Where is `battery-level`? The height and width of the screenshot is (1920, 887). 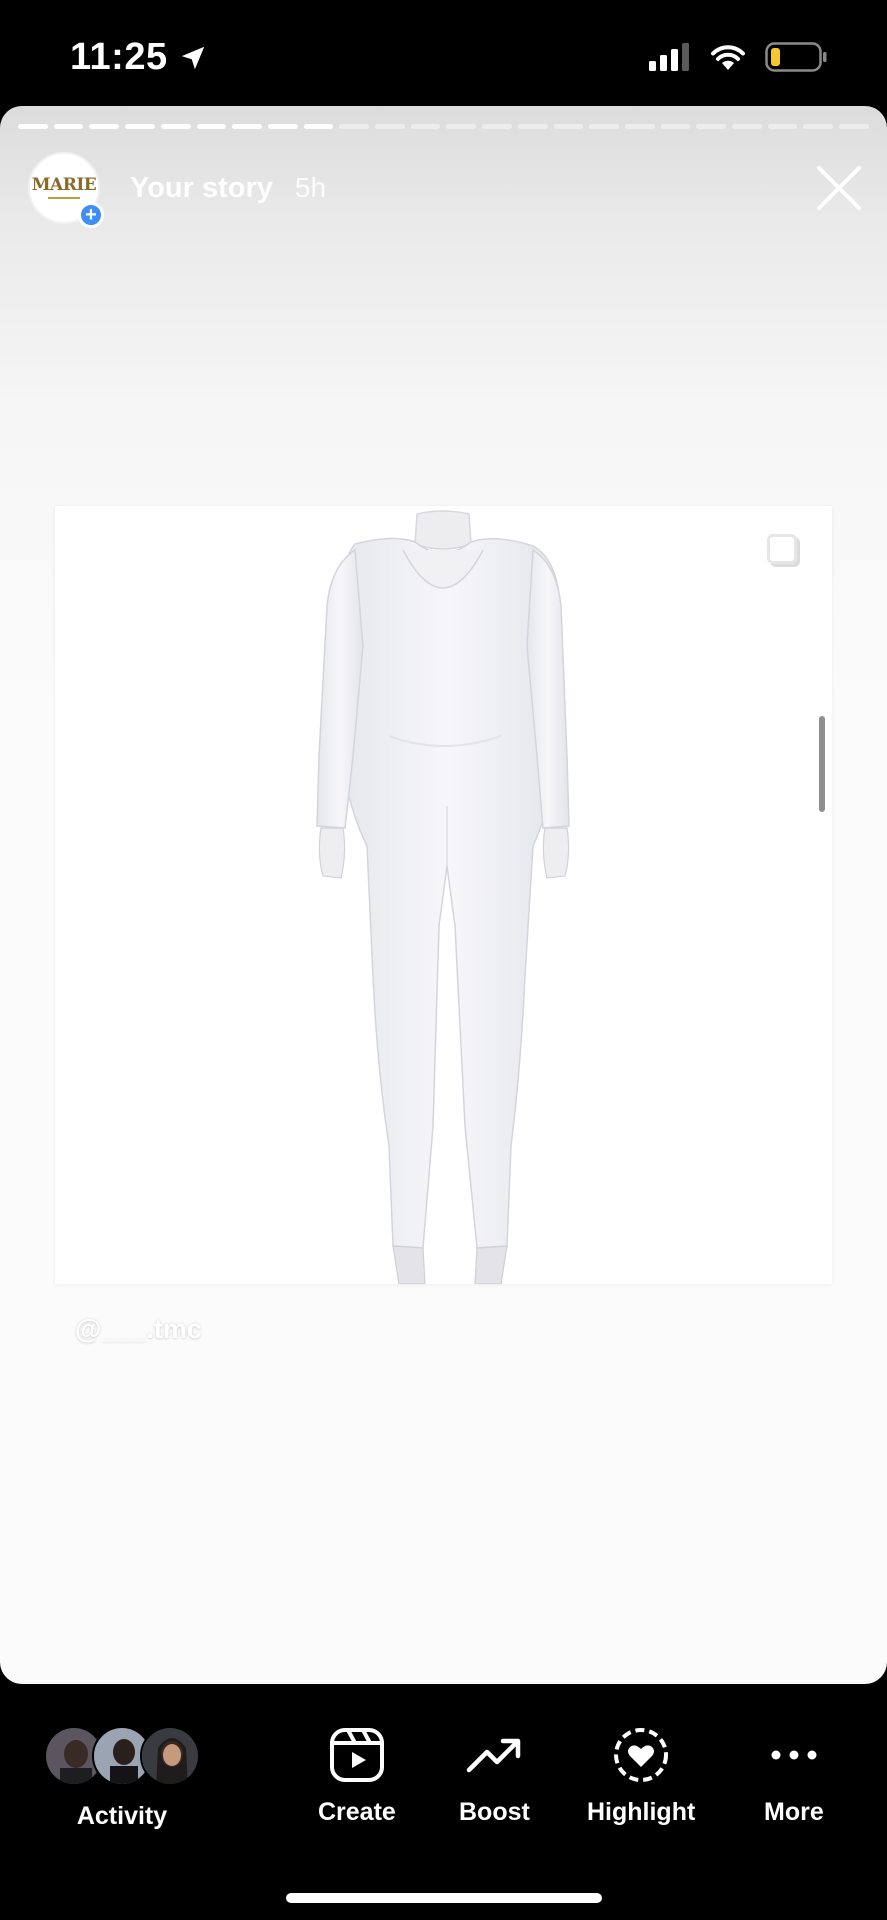 battery-level is located at coordinates (775, 57).